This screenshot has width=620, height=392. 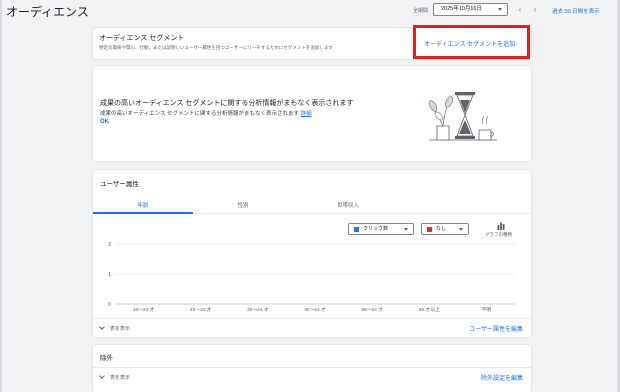 What do you see at coordinates (1, 196) in the screenshot?
I see `window-frame-left` at bounding box center [1, 196].